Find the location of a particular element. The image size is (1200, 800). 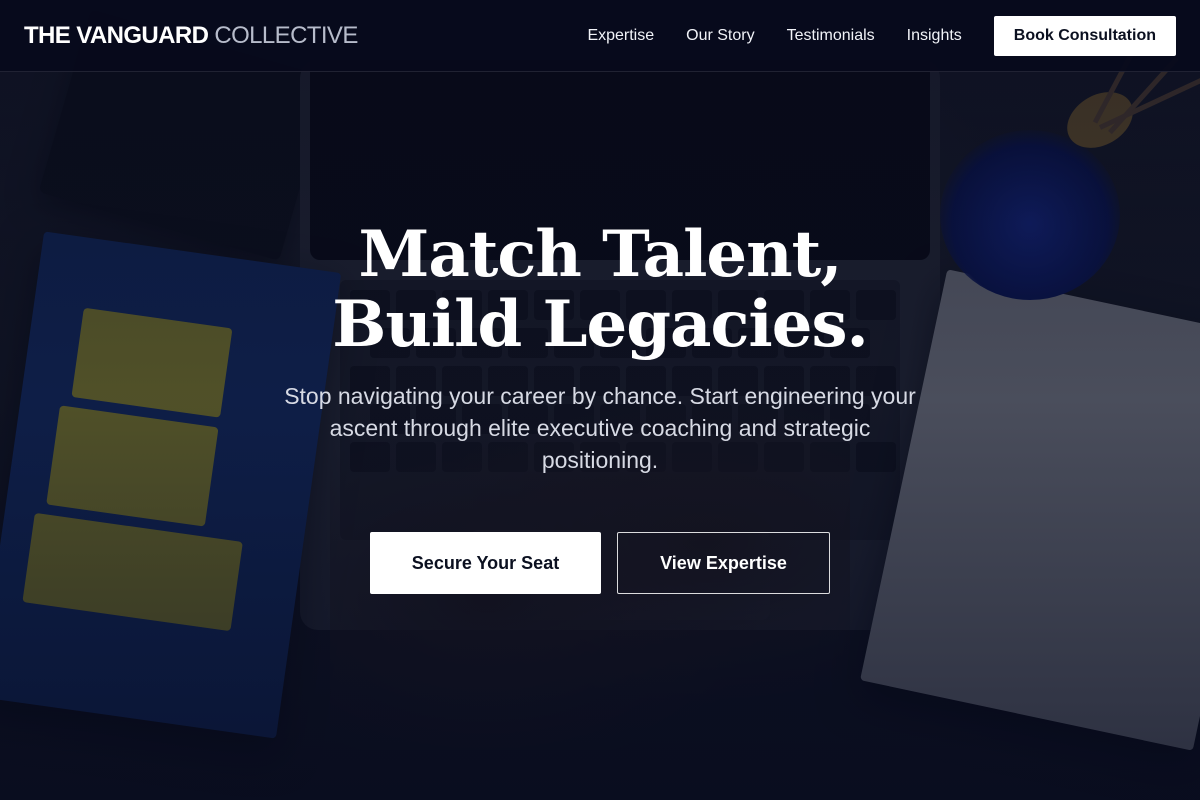

view-expertise-button: View Expertise is located at coordinates (723, 563).